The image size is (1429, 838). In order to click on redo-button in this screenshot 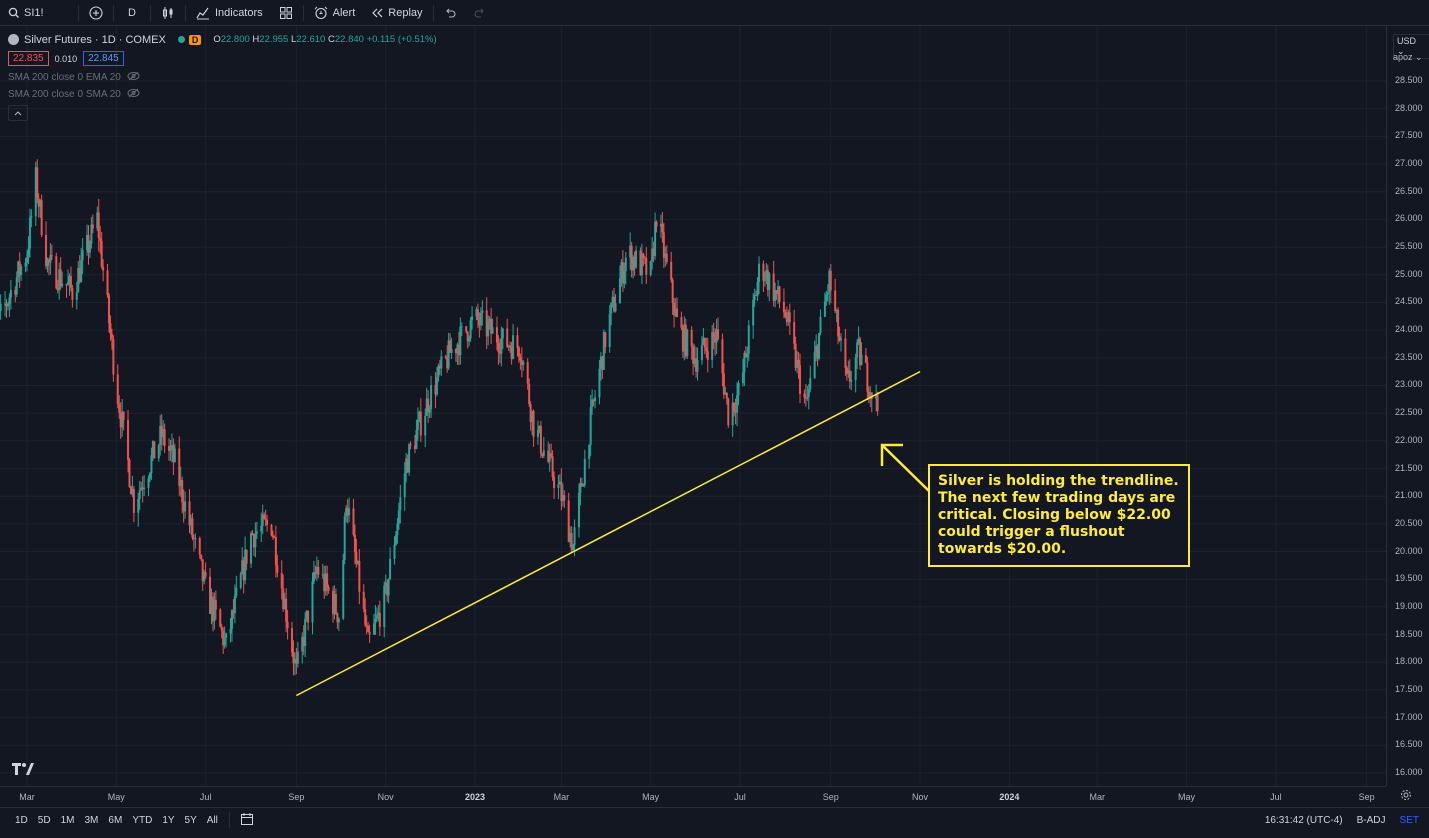, I will do `click(479, 12)`.